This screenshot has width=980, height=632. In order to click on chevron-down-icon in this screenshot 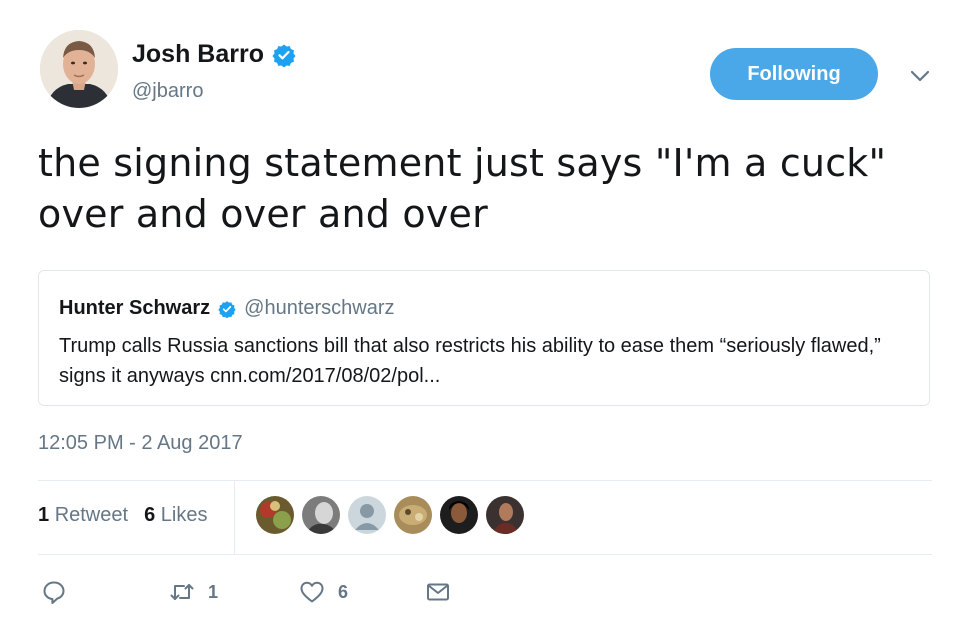, I will do `click(920, 76)`.